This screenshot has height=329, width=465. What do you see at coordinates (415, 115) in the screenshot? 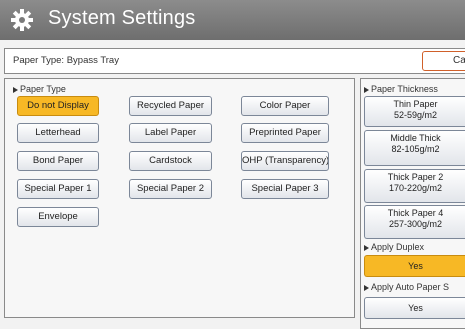
I see `thickness-option-range: 52-59g/m2` at bounding box center [415, 115].